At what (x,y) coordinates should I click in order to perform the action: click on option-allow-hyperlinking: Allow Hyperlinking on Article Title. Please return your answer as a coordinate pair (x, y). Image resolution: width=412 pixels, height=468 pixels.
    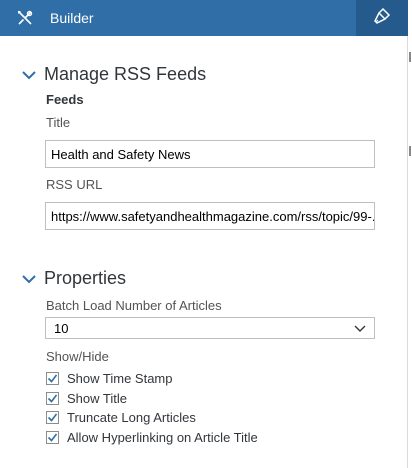
    Looking at the image, I should click on (152, 437).